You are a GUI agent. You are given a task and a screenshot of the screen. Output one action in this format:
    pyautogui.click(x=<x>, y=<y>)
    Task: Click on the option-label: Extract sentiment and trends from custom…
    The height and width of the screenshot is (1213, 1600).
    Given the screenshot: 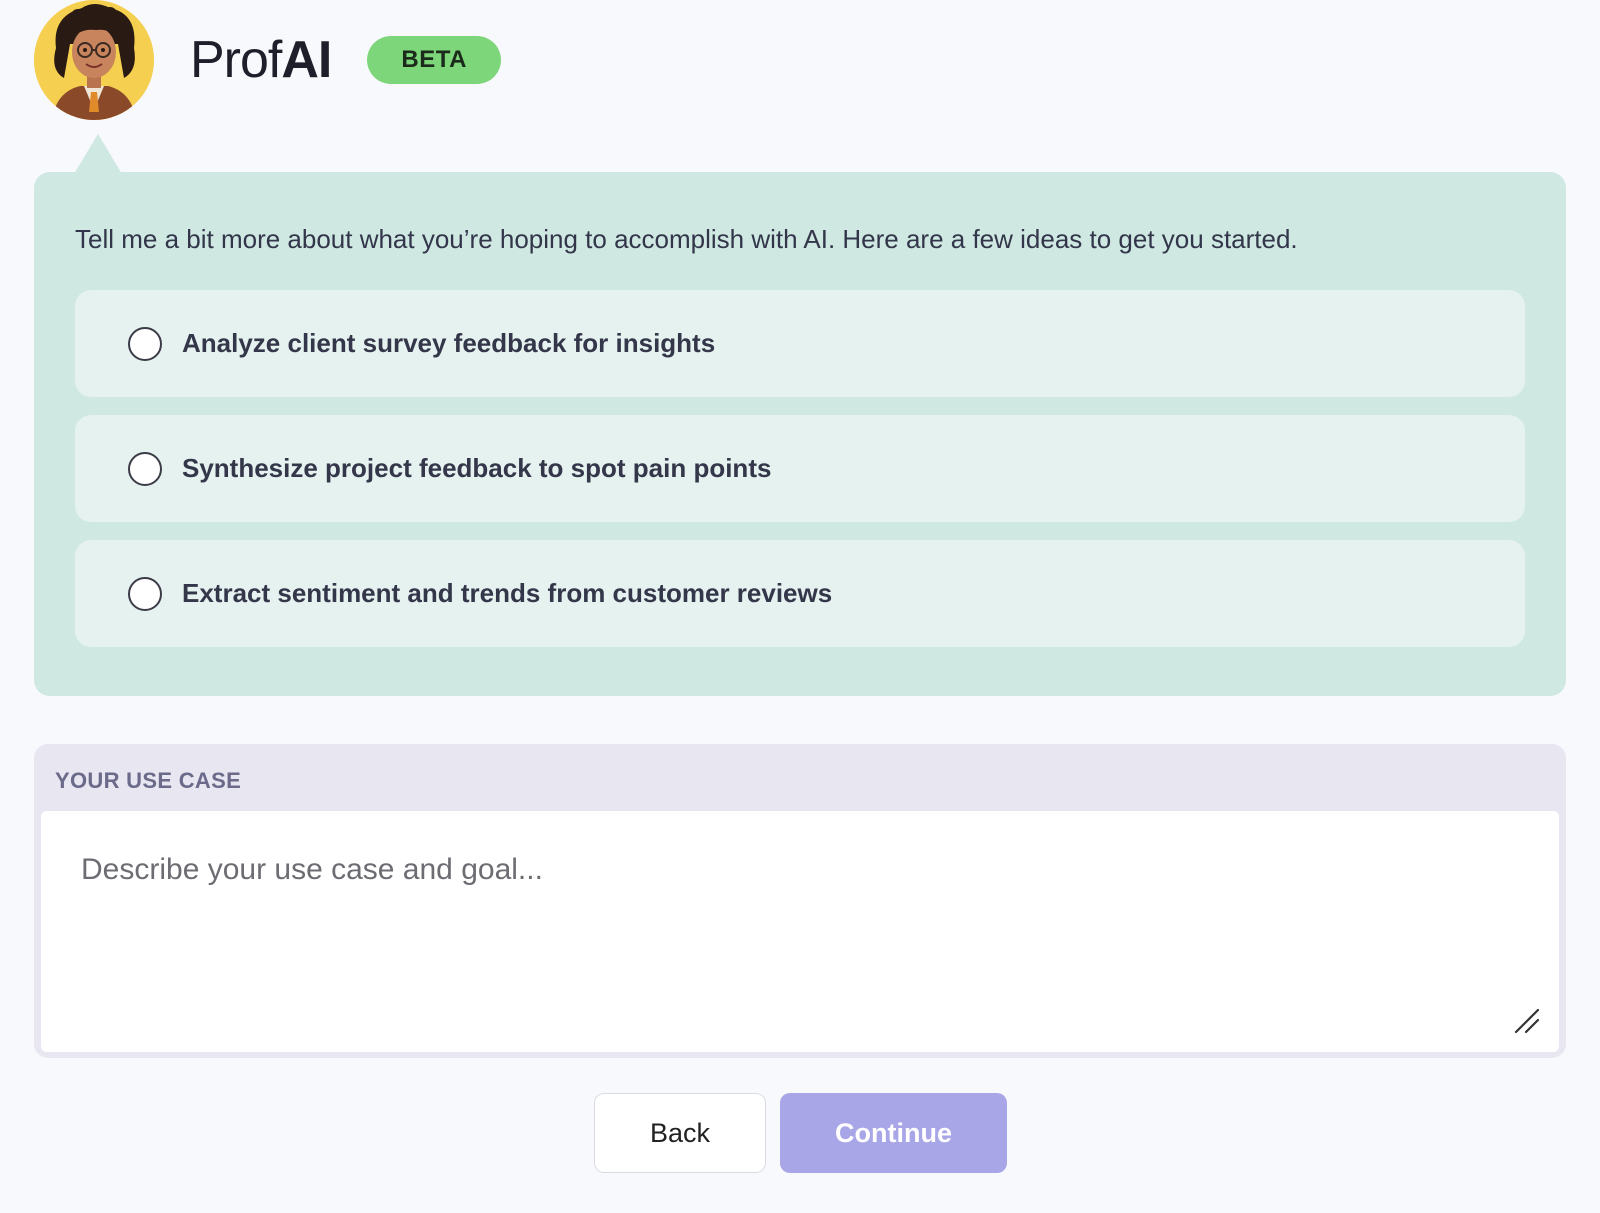 What is the action you would take?
    pyautogui.click(x=507, y=593)
    